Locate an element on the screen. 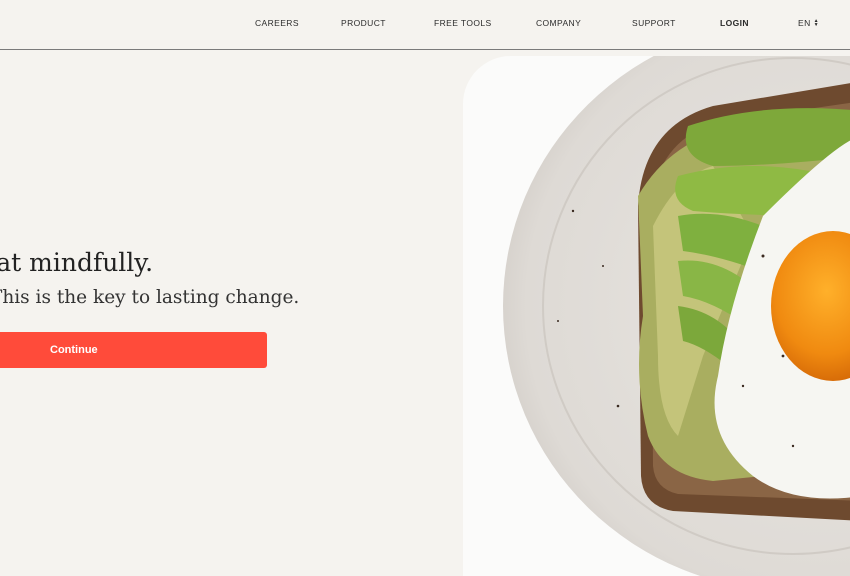 This screenshot has width=850, height=576. continue-button: Continue is located at coordinates (133, 350).